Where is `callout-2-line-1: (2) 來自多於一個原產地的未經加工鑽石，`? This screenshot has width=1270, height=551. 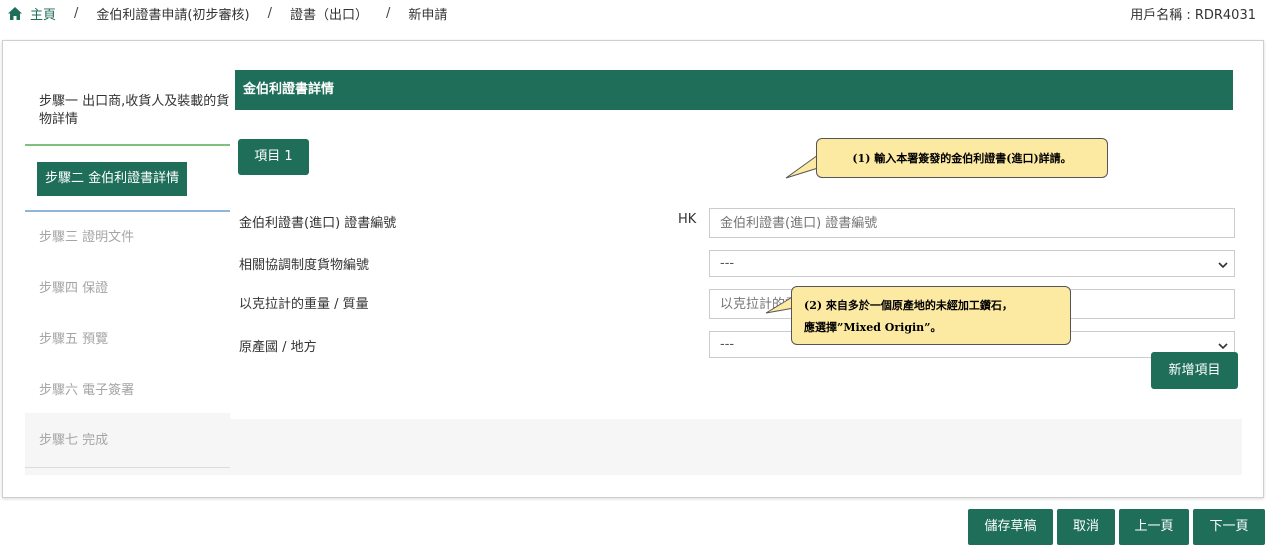 callout-2-line-1: (2) 來自多於一個原產地的未經加工鑽石， is located at coordinates (908, 305).